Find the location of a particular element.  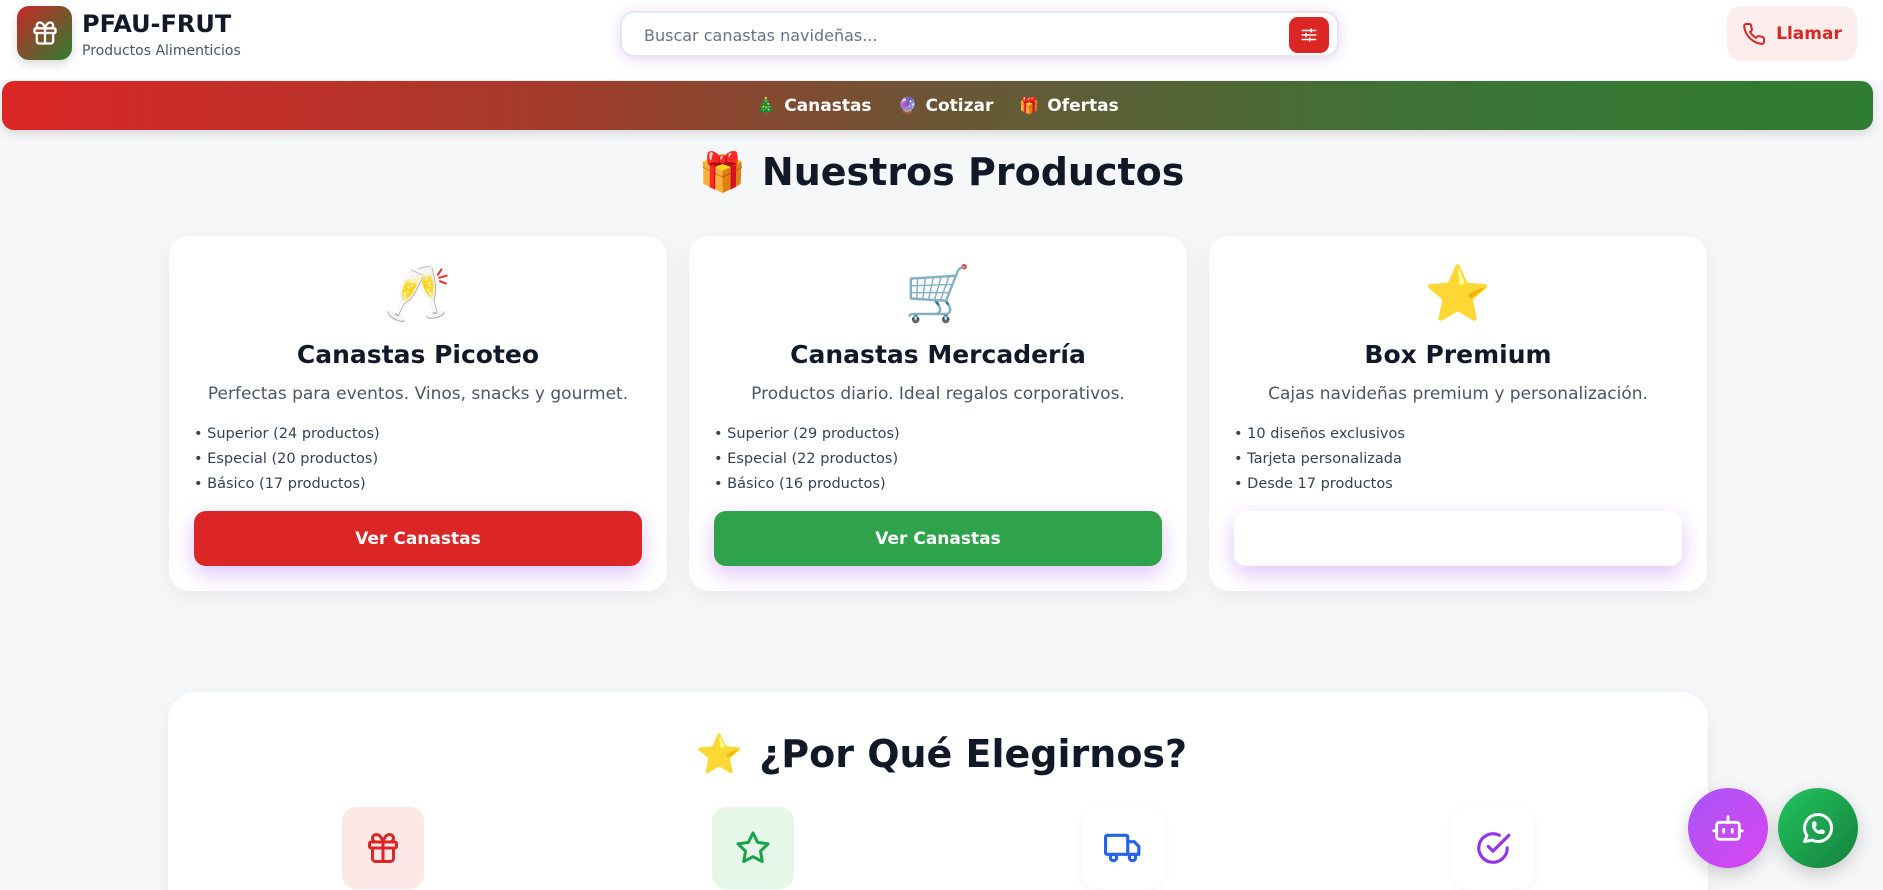

list-item: • Básico (17 productos) is located at coordinates (280, 484).